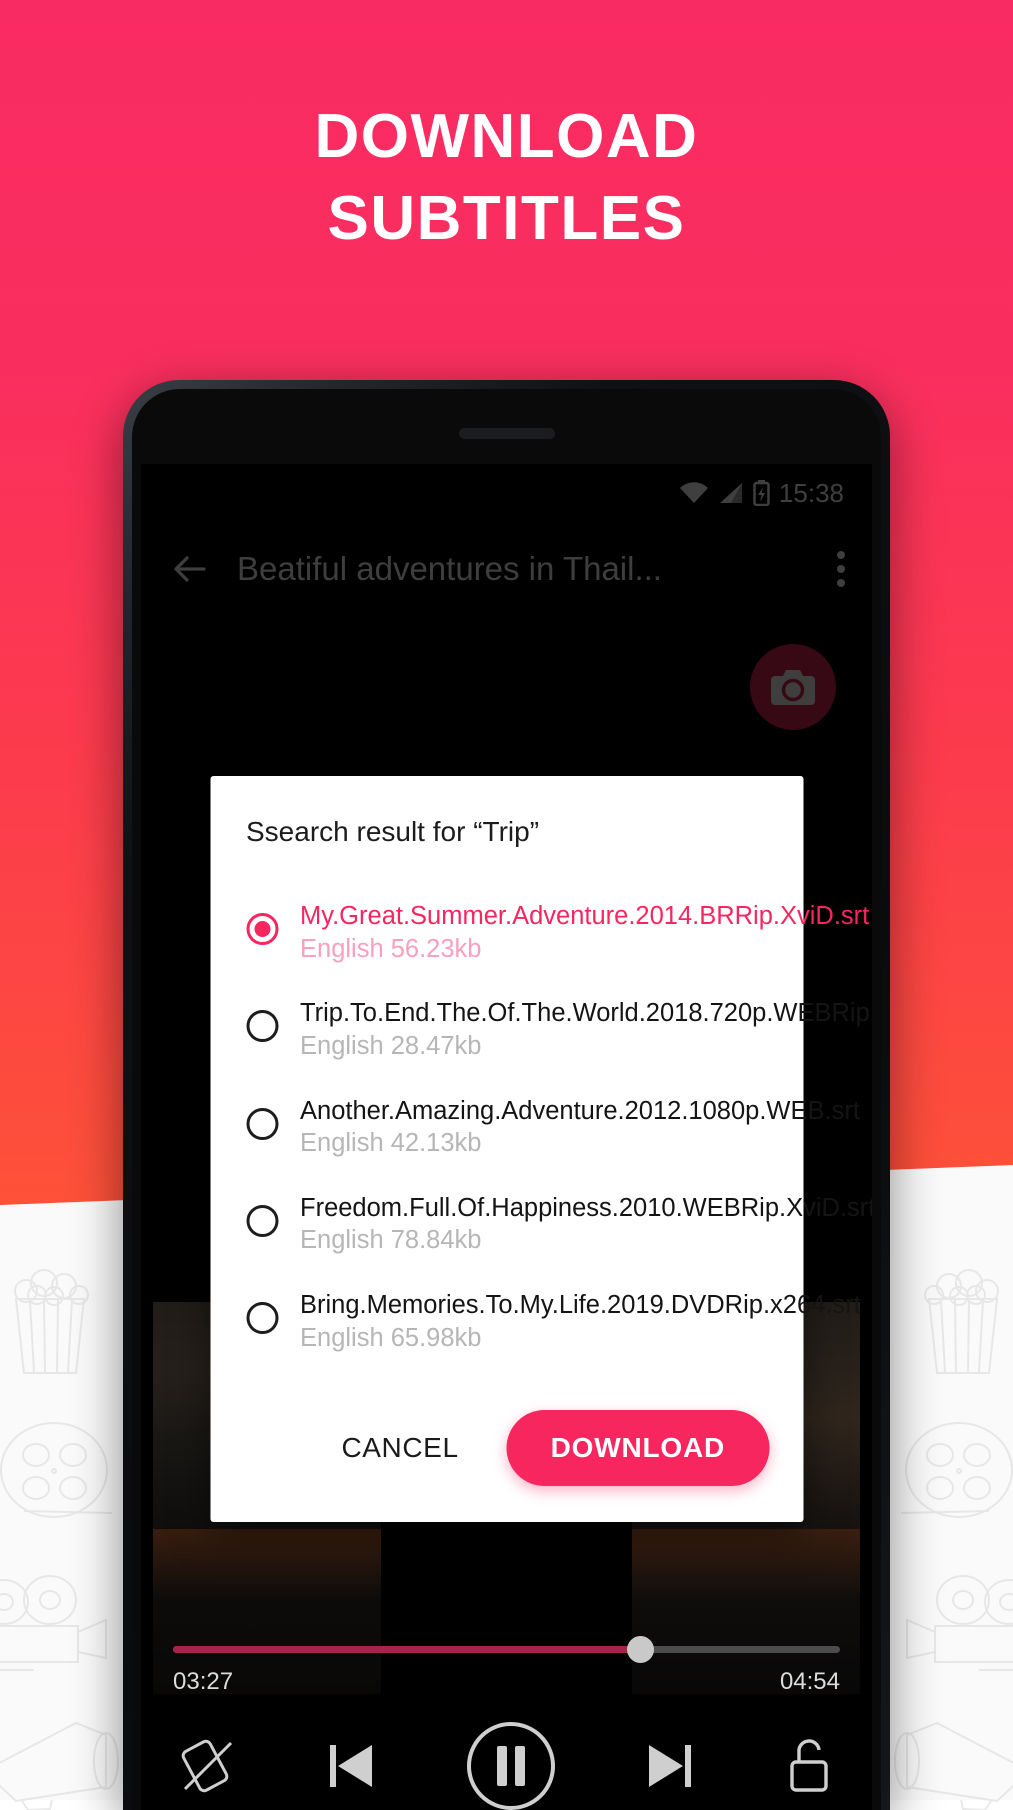 This screenshot has width=1013, height=1810. I want to click on cancel-button: CANCEL, so click(399, 1448).